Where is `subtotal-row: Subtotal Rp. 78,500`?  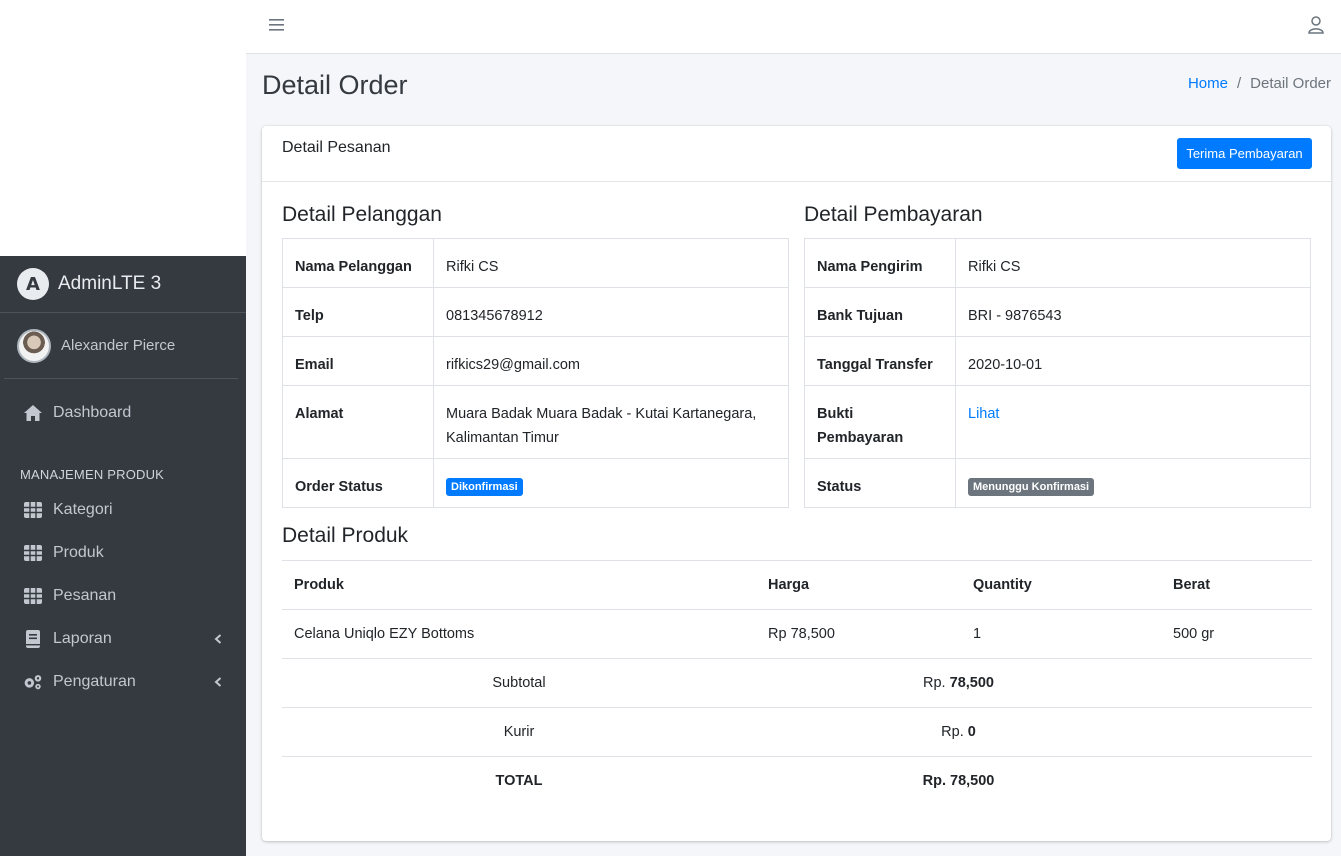
subtotal-row: Subtotal Rp. 78,500 is located at coordinates (797, 683).